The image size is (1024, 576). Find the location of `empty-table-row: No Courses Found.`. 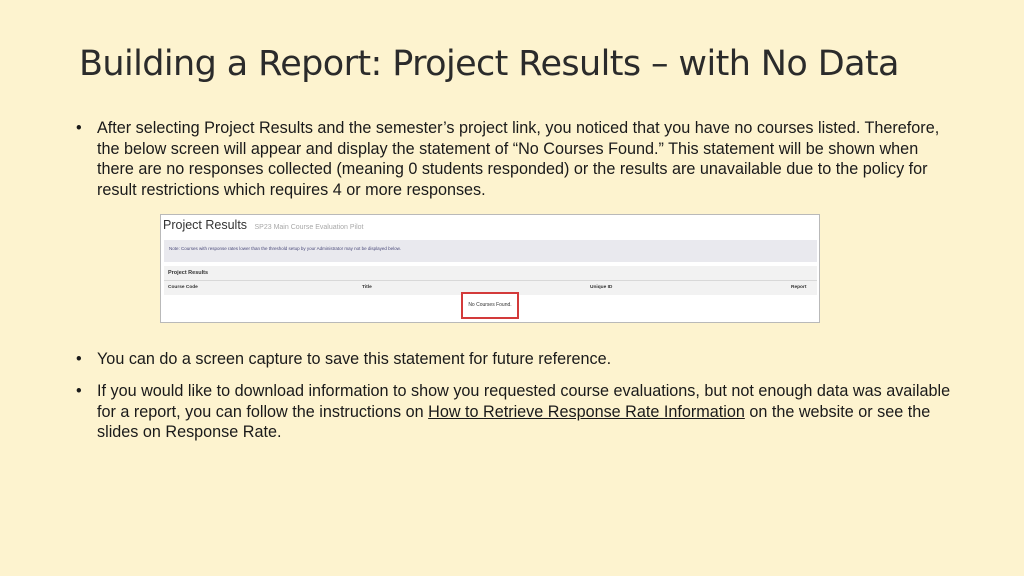

empty-table-row: No Courses Found. is located at coordinates (490, 306).